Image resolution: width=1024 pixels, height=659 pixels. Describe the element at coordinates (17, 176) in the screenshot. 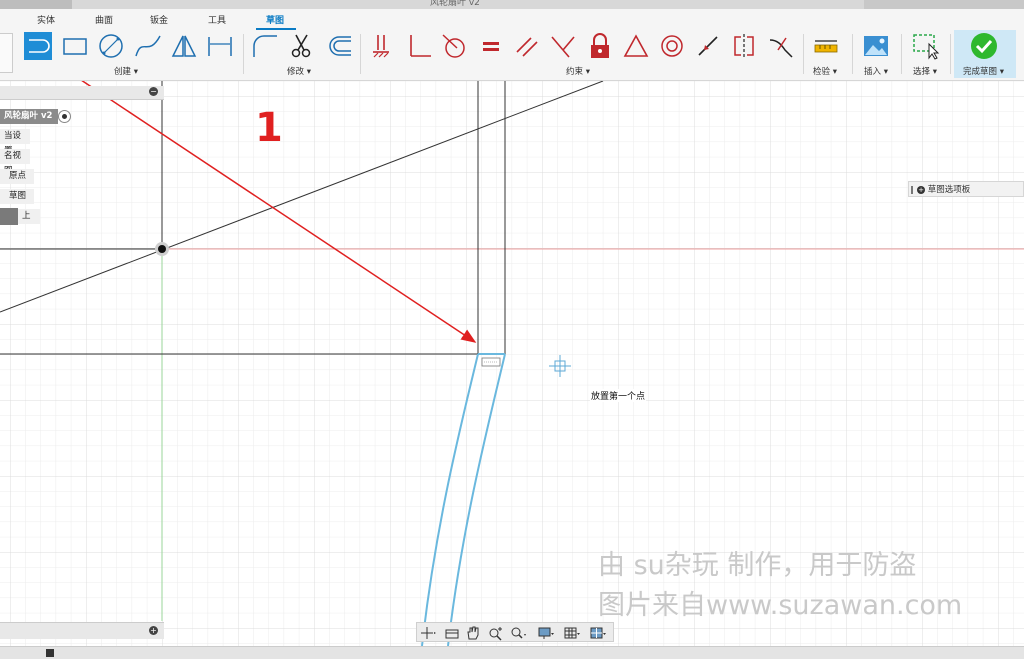

I see `browser-item-origin: 原点` at that location.